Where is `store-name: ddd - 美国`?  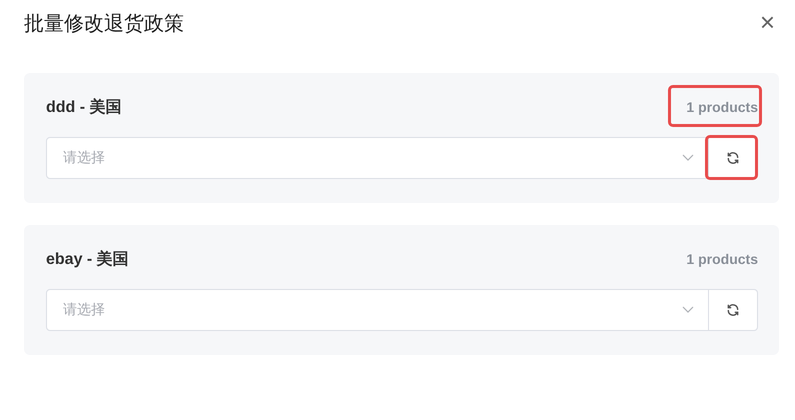 store-name: ddd - 美国 is located at coordinates (84, 107).